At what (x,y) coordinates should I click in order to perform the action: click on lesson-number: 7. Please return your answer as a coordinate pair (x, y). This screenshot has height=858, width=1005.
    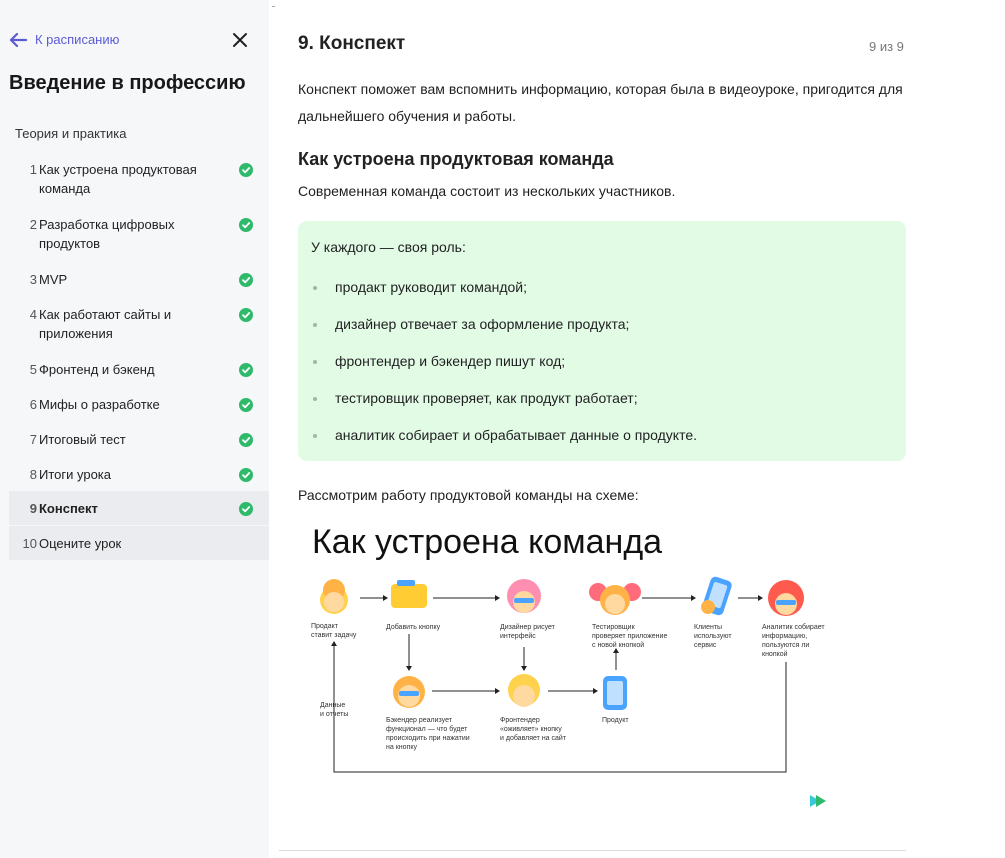
    Looking at the image, I should click on (33, 439).